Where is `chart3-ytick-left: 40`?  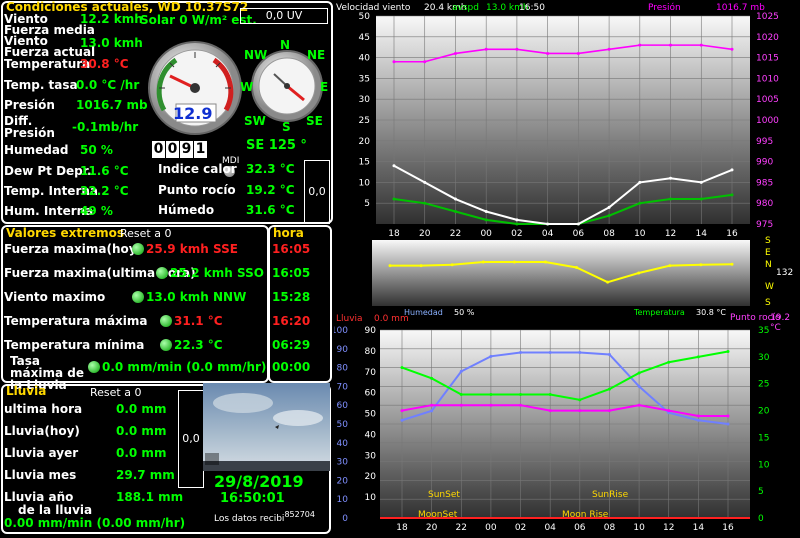
chart3-ytick-left: 40 is located at coordinates (343, 444).